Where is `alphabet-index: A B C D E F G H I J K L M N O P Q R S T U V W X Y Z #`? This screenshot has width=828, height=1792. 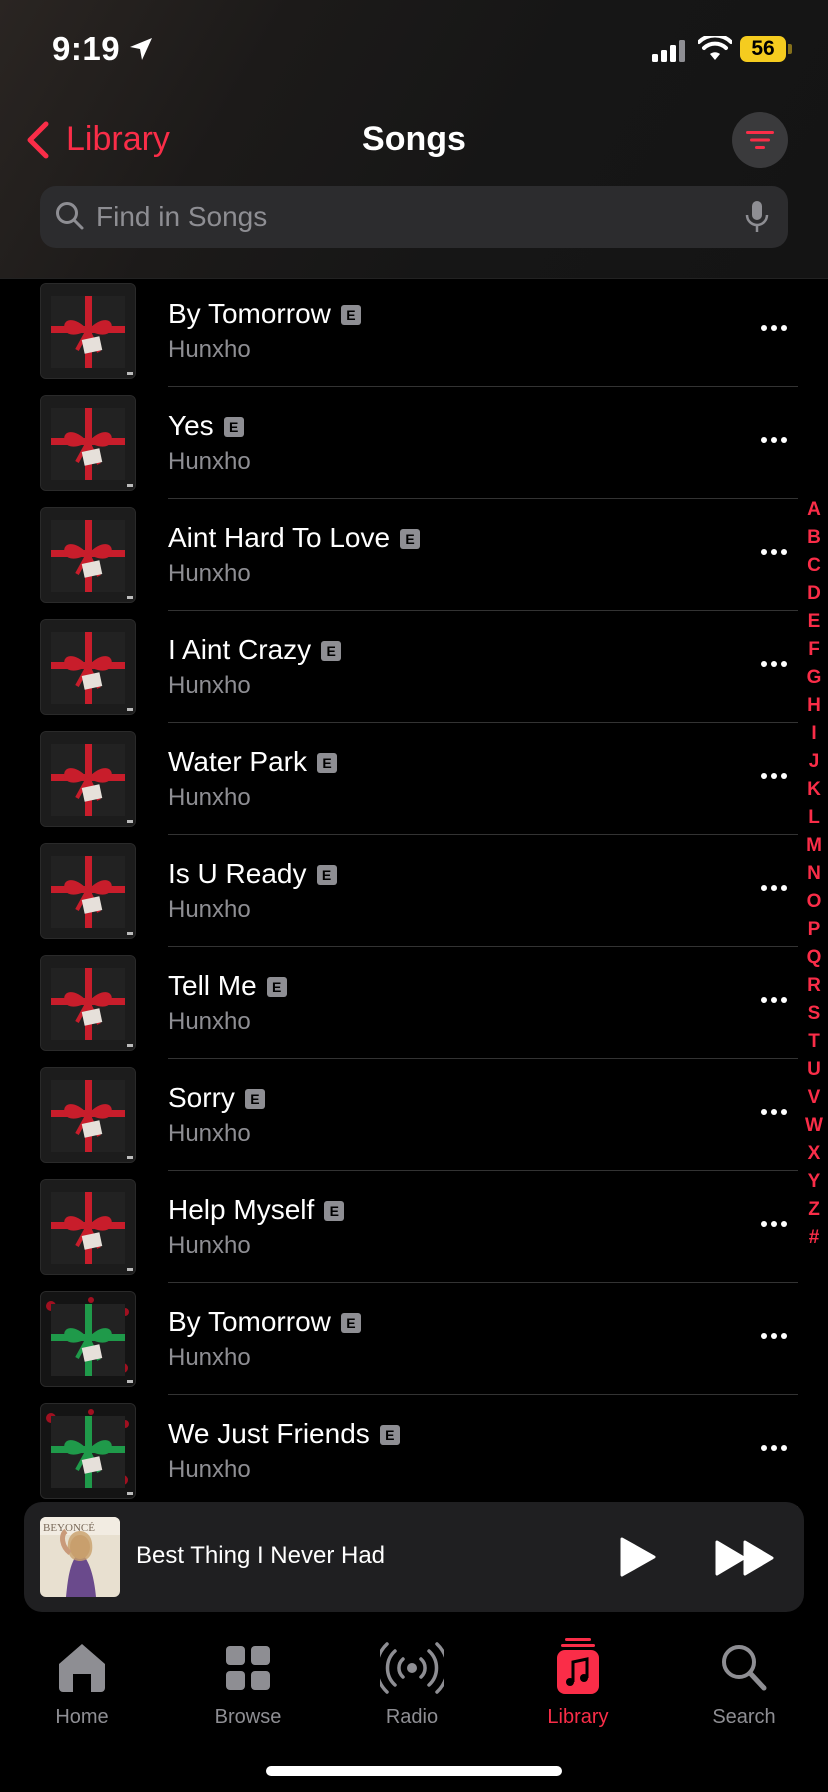 alphabet-index: A B C D E F G H I J K L M N O P Q R S T U V W X Y Z # is located at coordinates (814, 874).